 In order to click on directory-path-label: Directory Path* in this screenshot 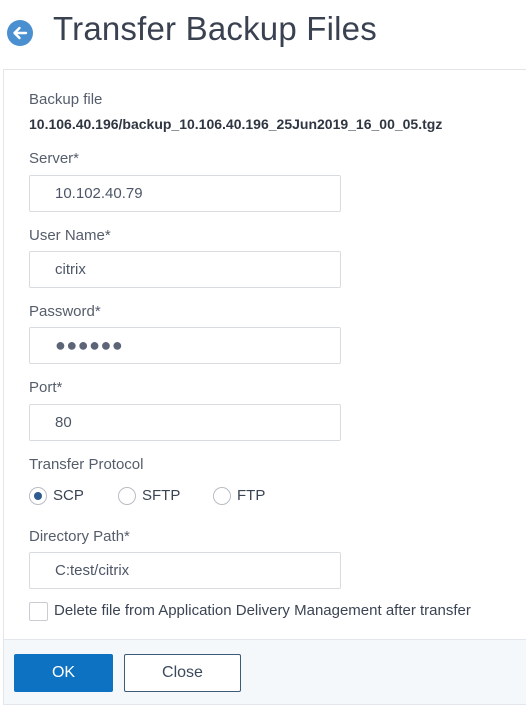, I will do `click(79, 536)`.